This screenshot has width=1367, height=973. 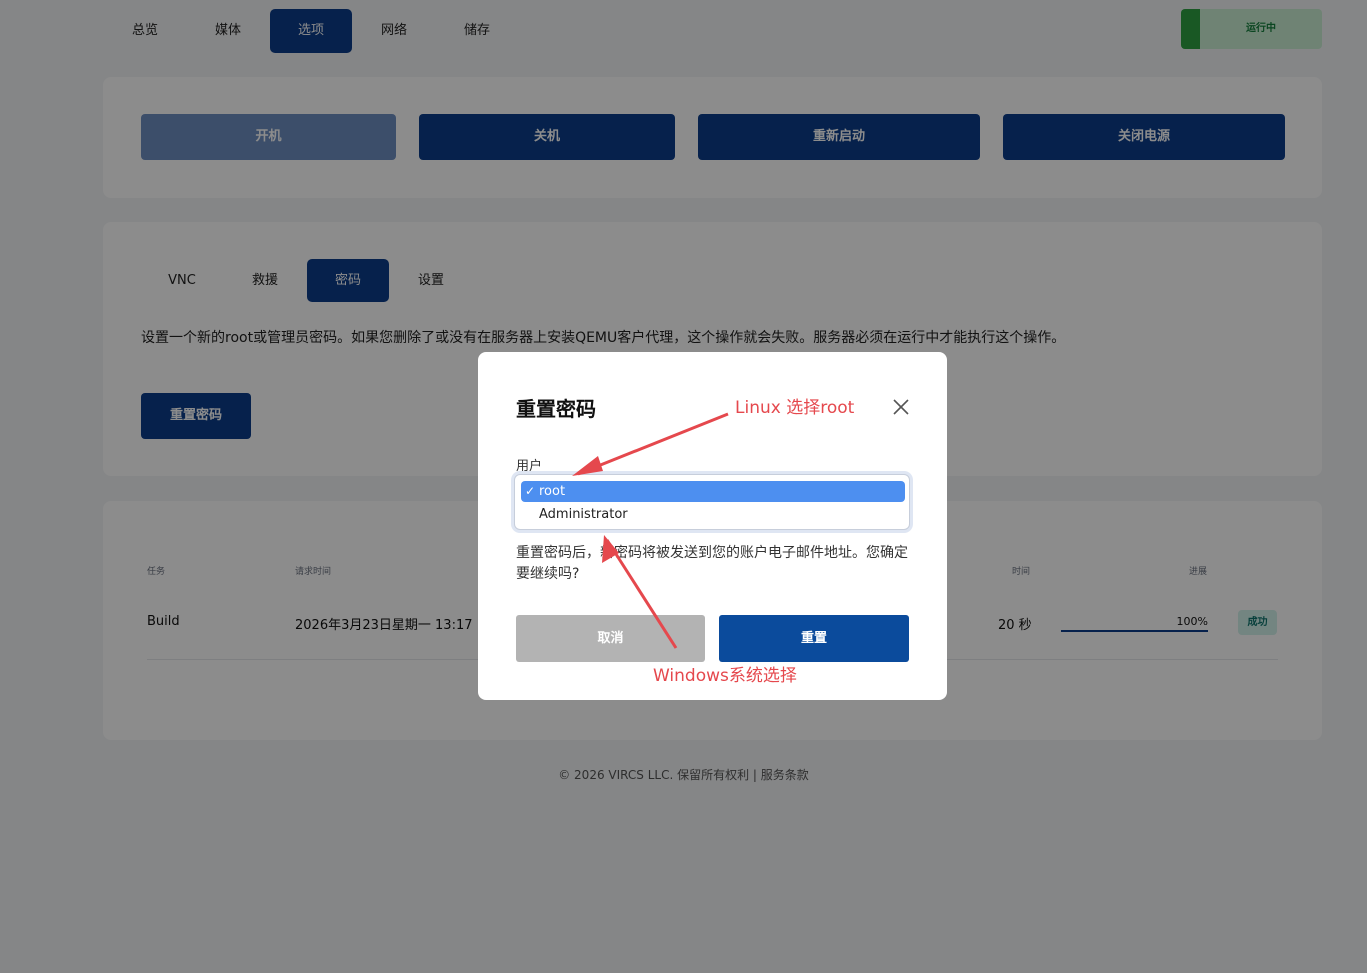 I want to click on annotation-windows: Windows系统选择, so click(x=725, y=676).